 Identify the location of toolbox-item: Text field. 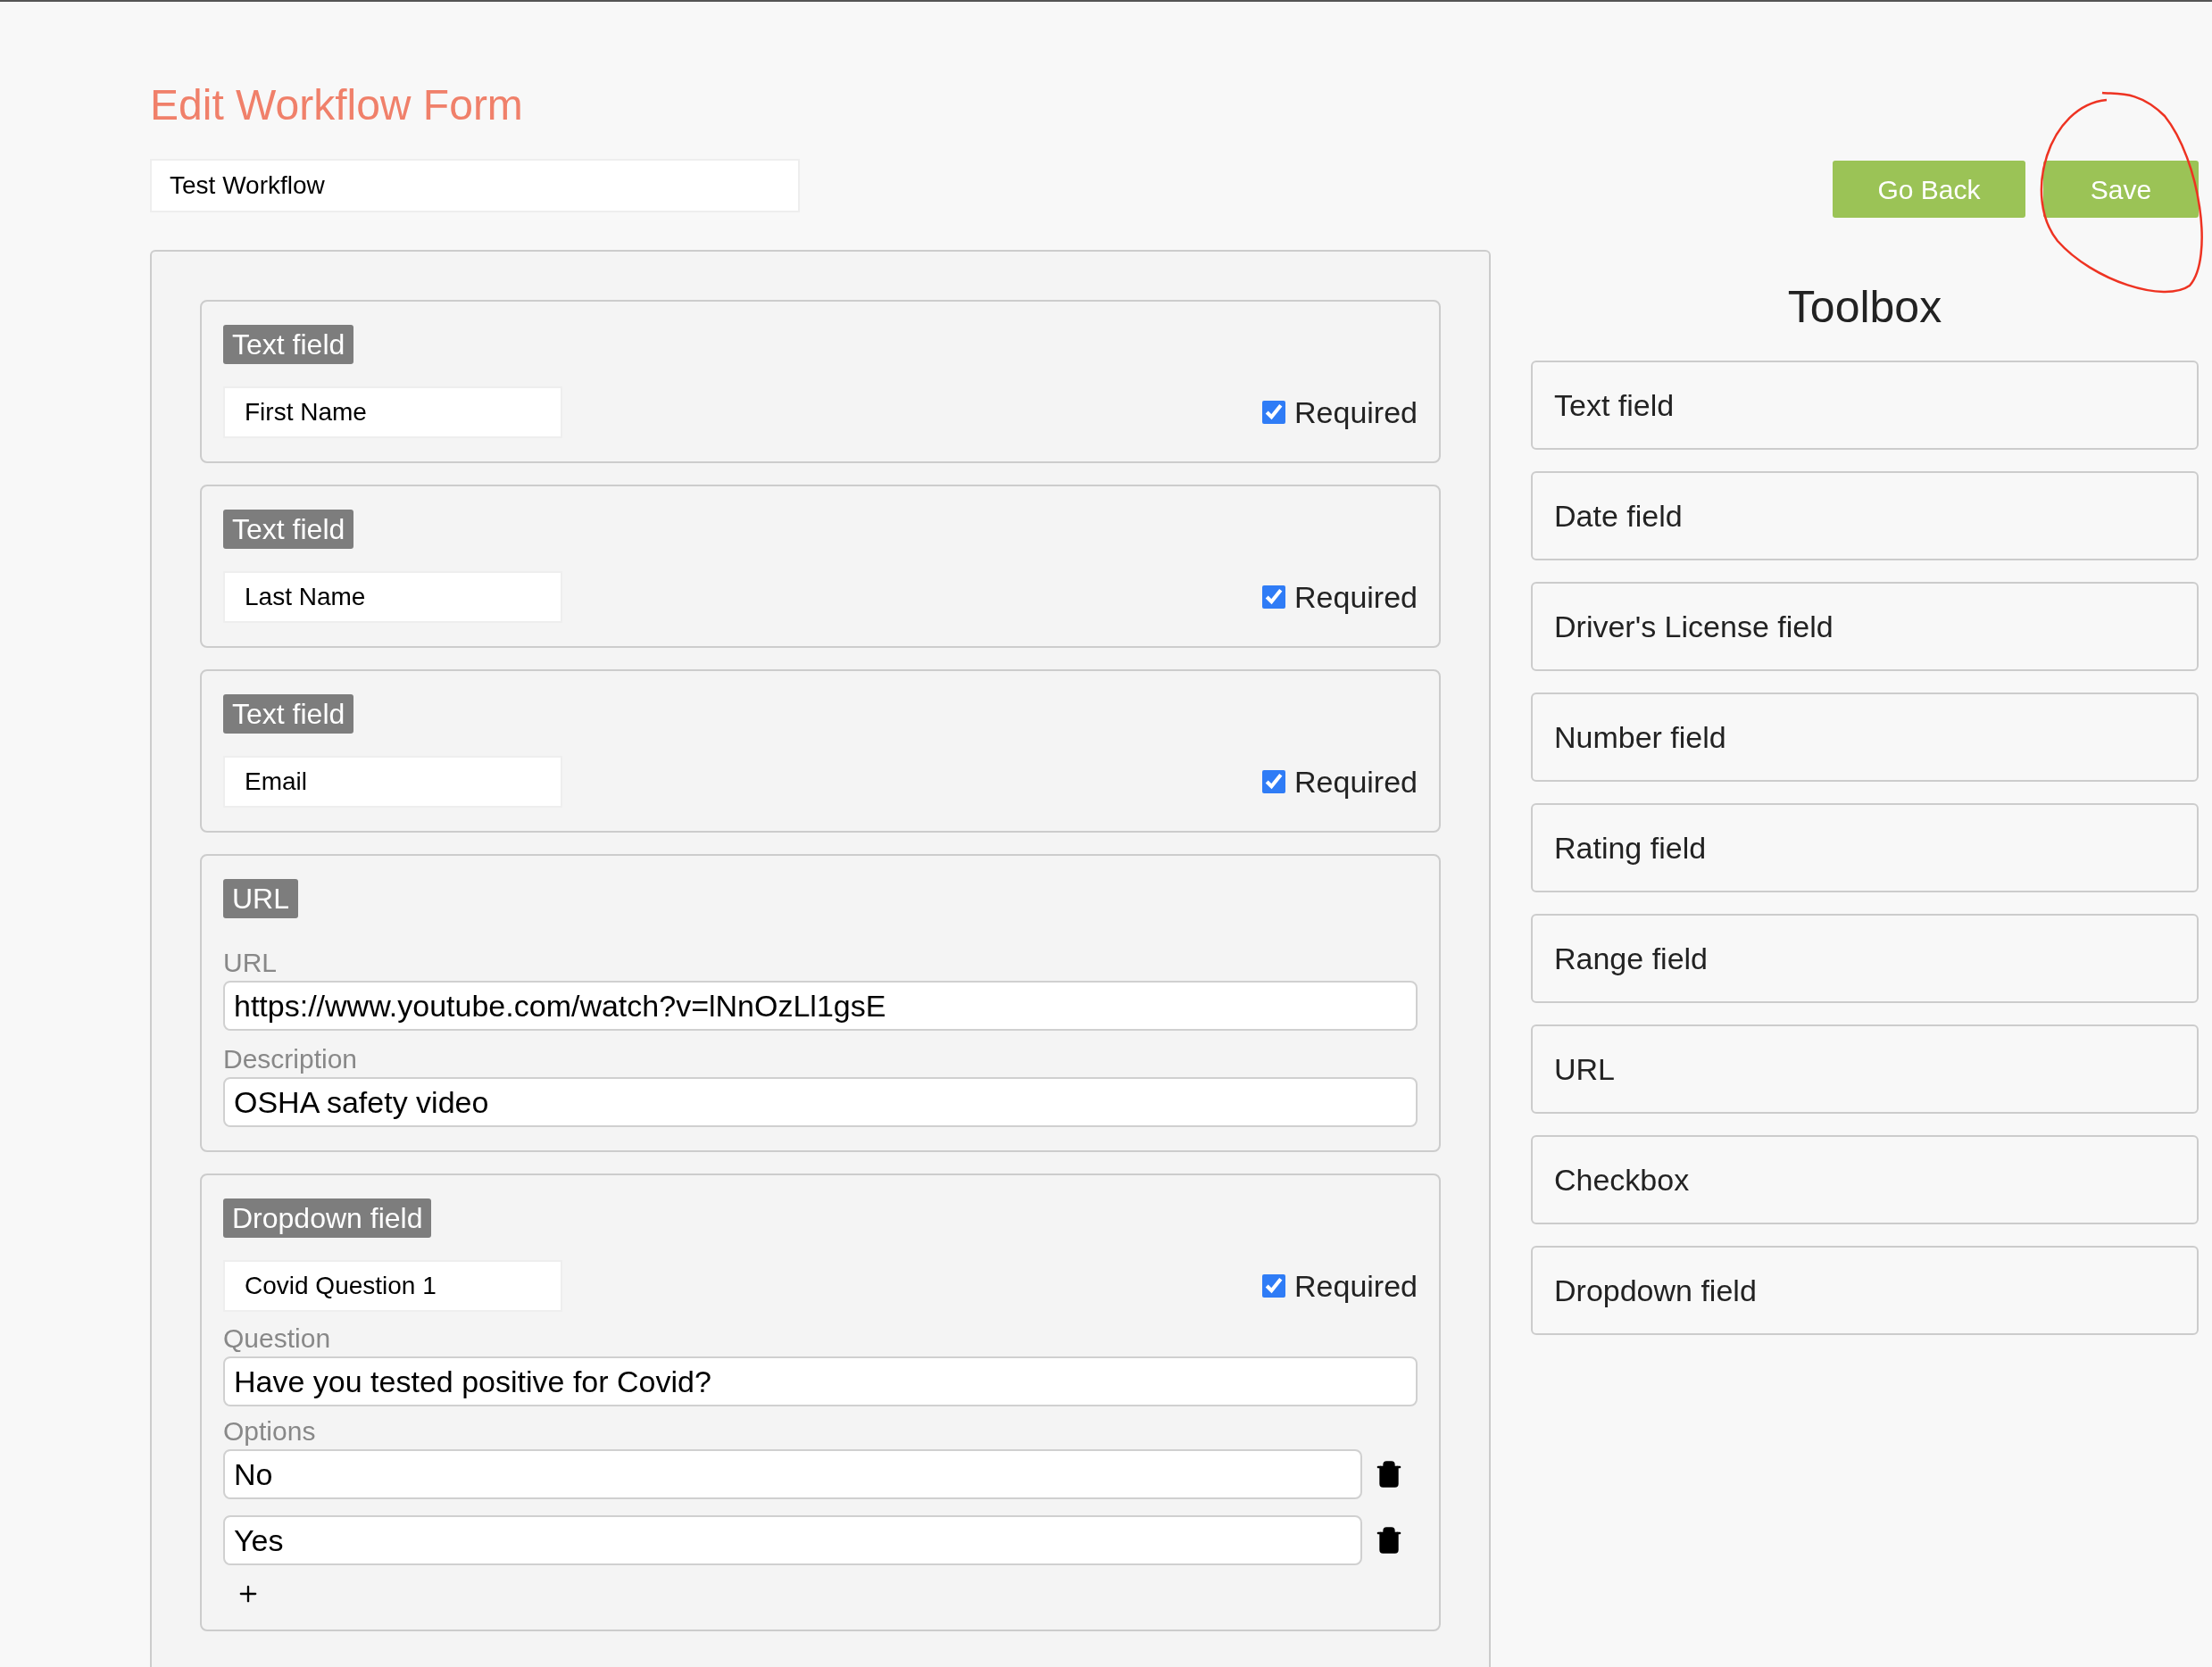
(1865, 405).